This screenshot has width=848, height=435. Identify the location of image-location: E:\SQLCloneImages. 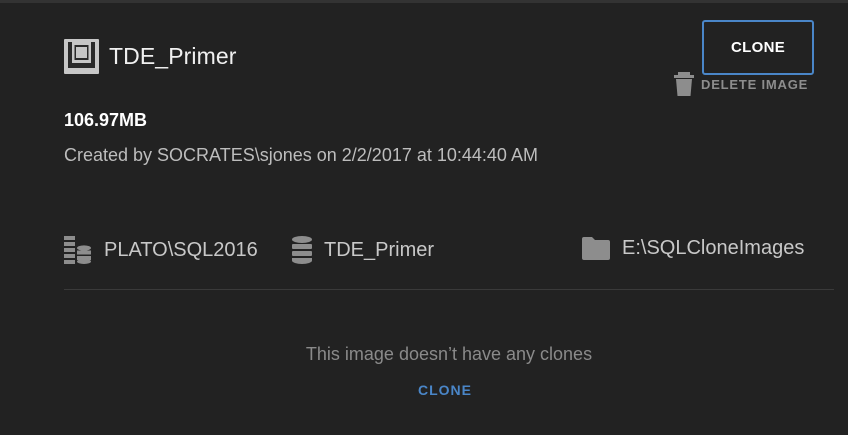
(693, 248).